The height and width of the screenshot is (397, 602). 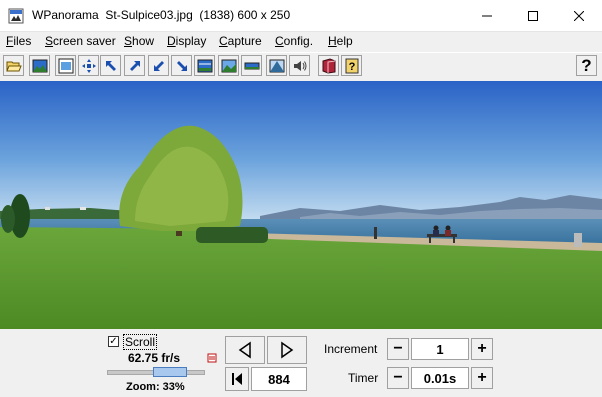 I want to click on open-file-button, so click(x=13, y=65).